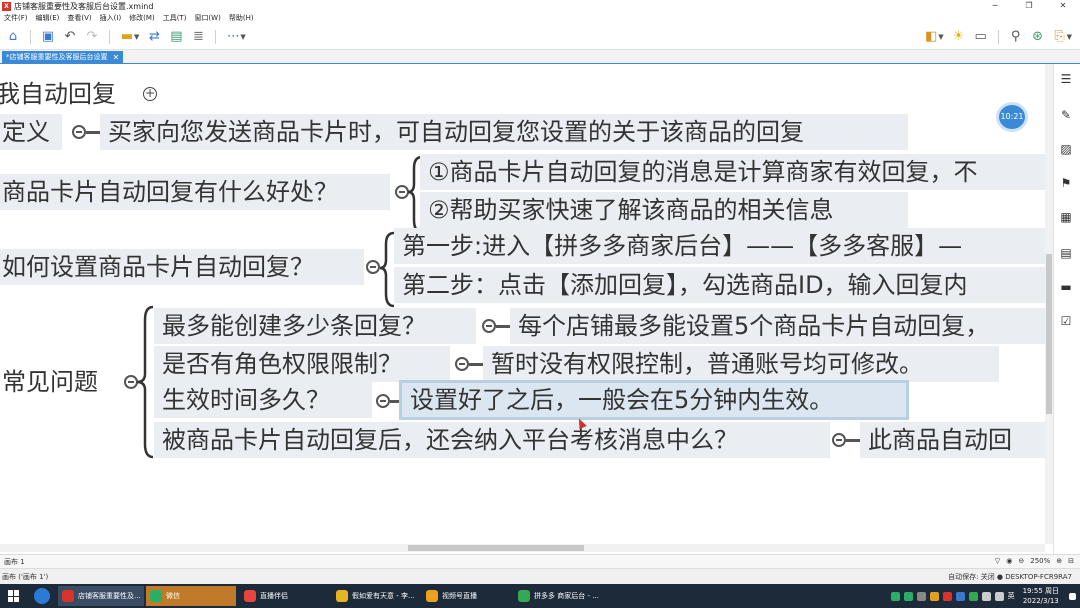 The height and width of the screenshot is (608, 1080). What do you see at coordinates (1029, 6) in the screenshot?
I see `maximize-button: ❐` at bounding box center [1029, 6].